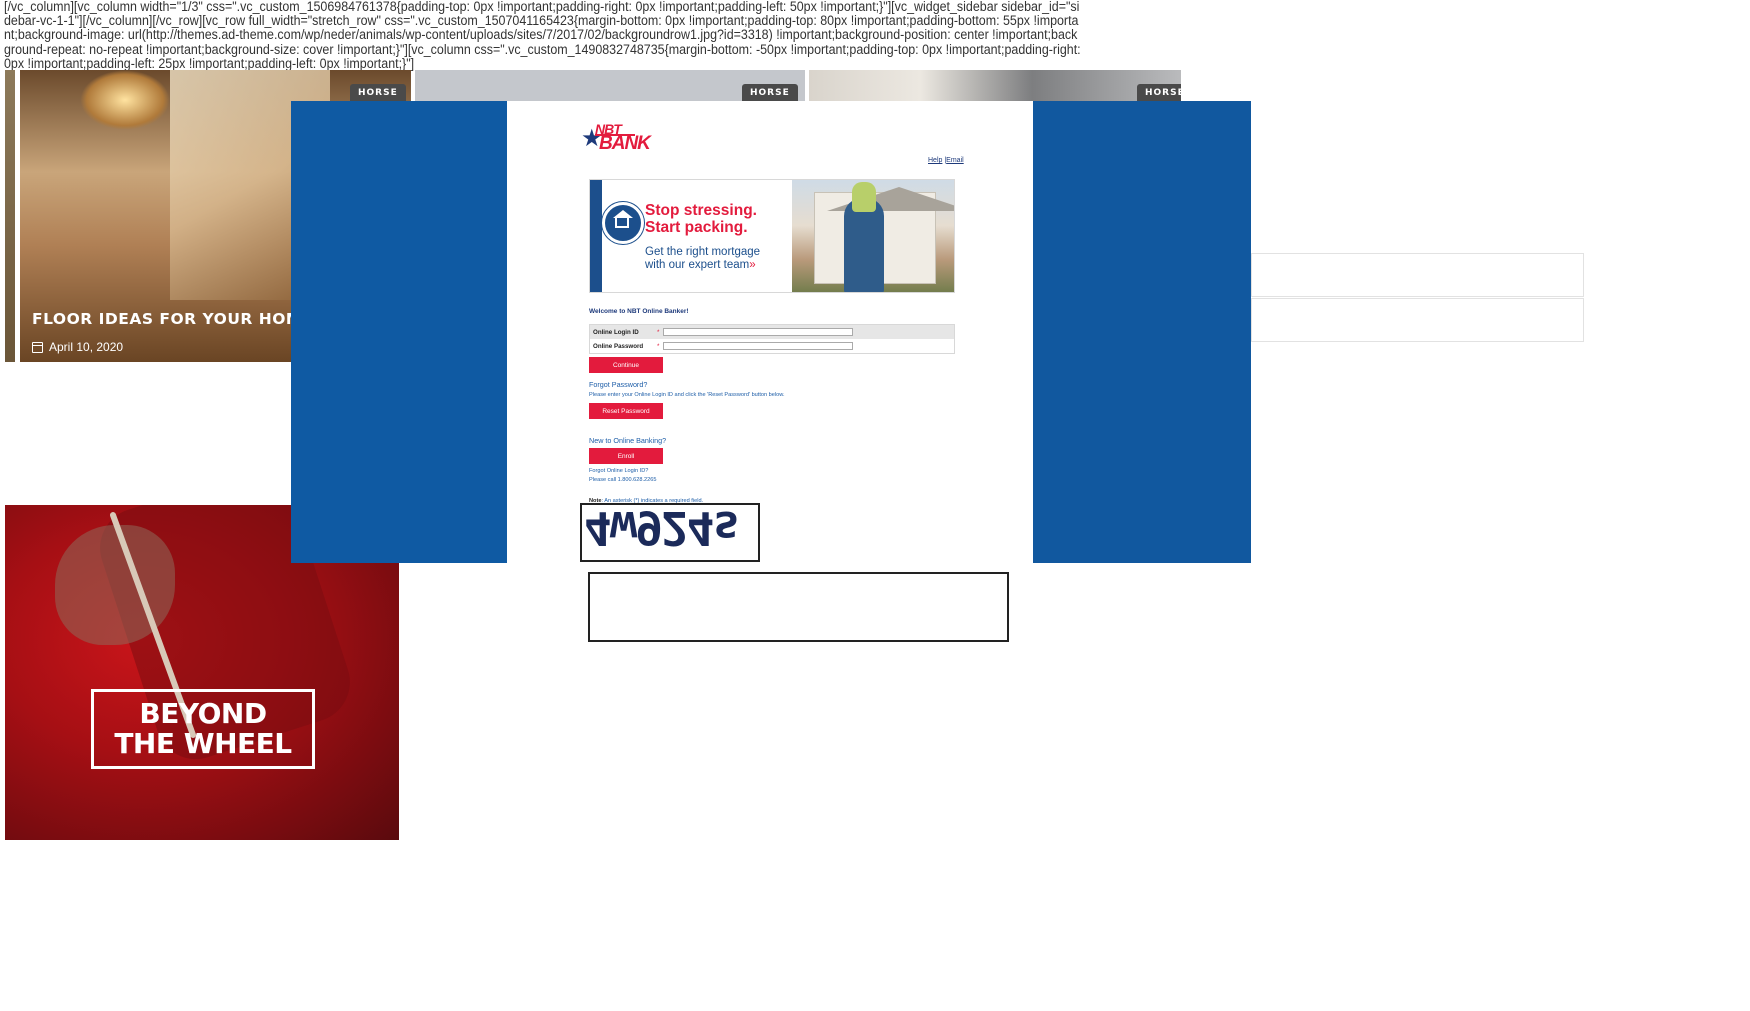  I want to click on new-to-banking-heading: New to Online Banking?, so click(627, 440).